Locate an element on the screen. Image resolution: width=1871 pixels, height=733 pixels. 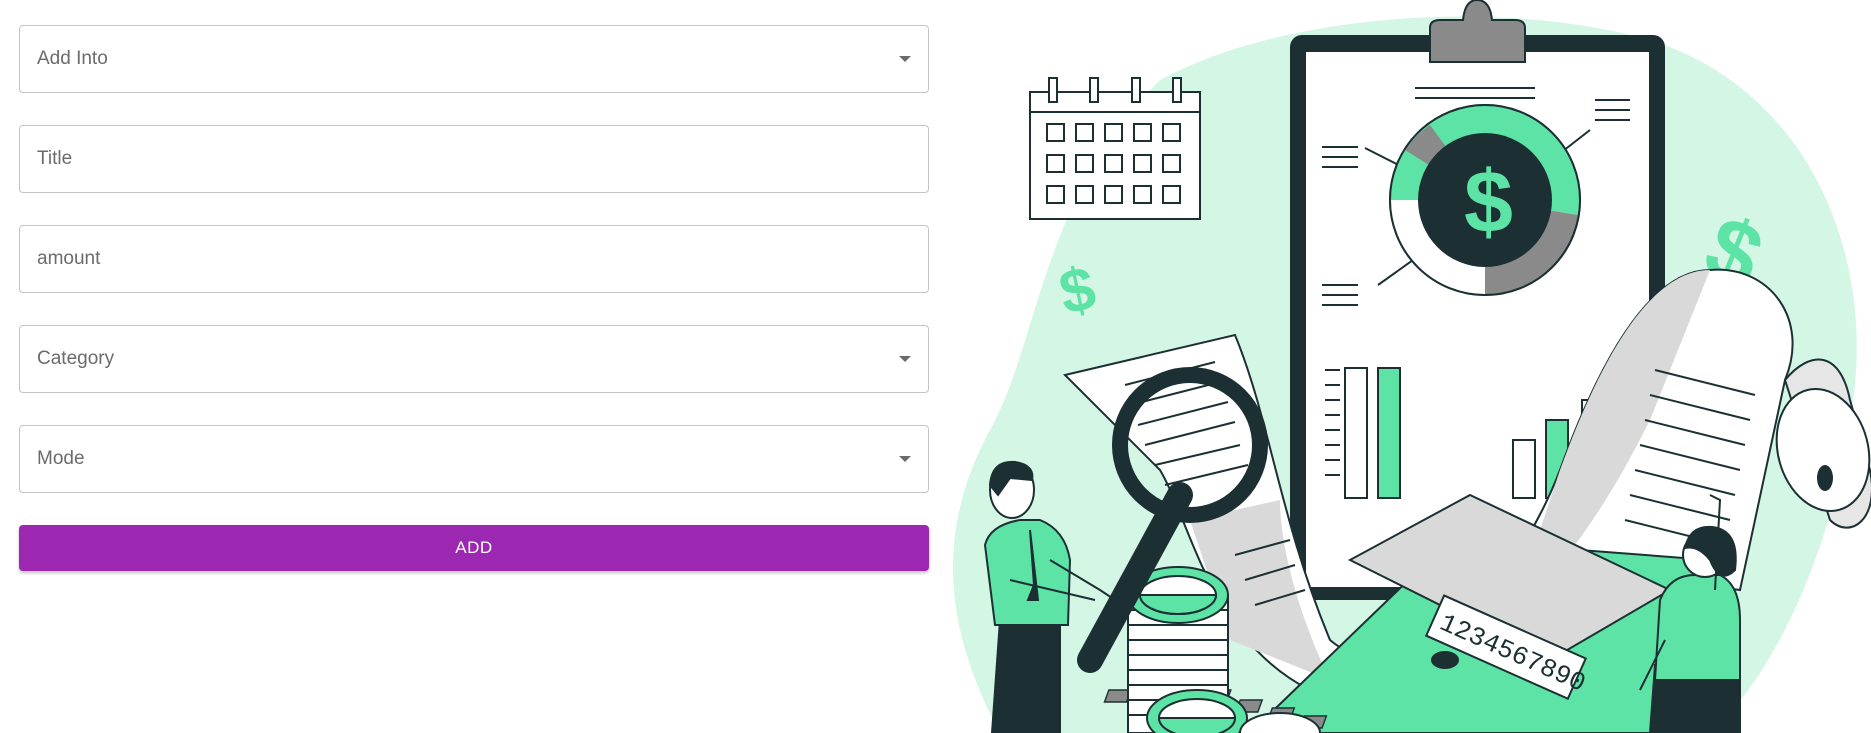
dollar-sign-icon: $ is located at coordinates (1488, 201).